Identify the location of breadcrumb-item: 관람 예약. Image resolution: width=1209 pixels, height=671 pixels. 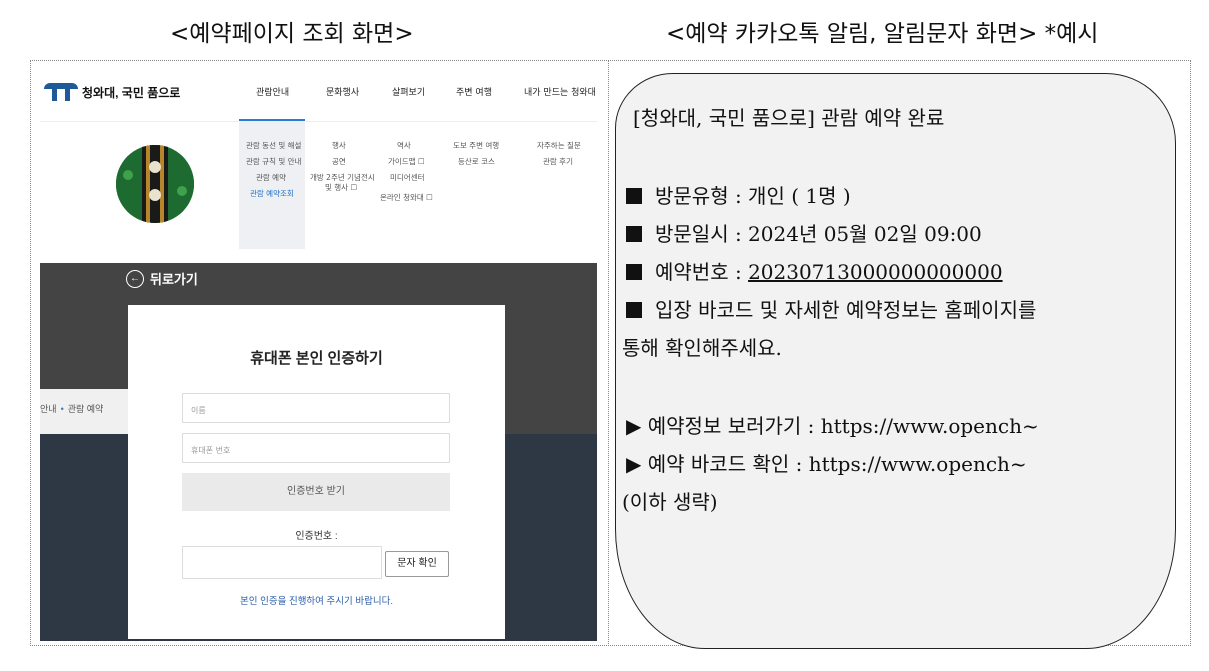
(86, 409).